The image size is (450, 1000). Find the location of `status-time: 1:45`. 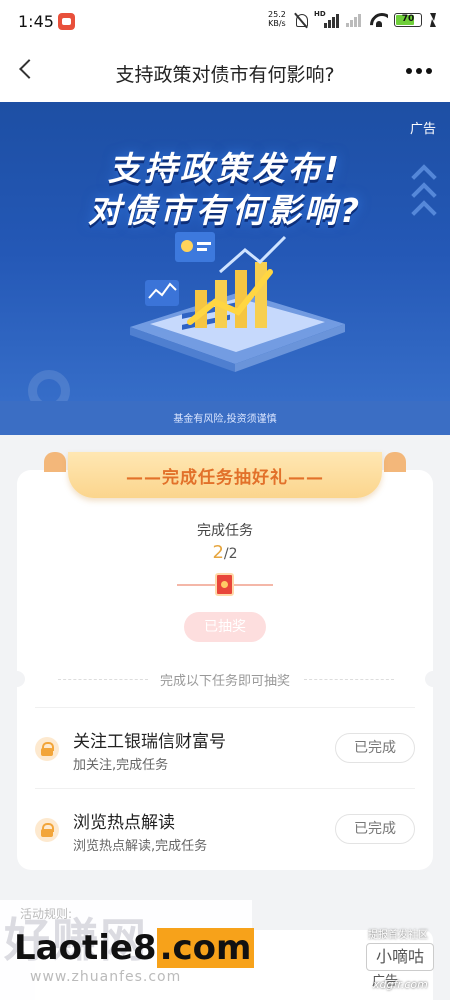

status-time: 1:45 is located at coordinates (36, 21).